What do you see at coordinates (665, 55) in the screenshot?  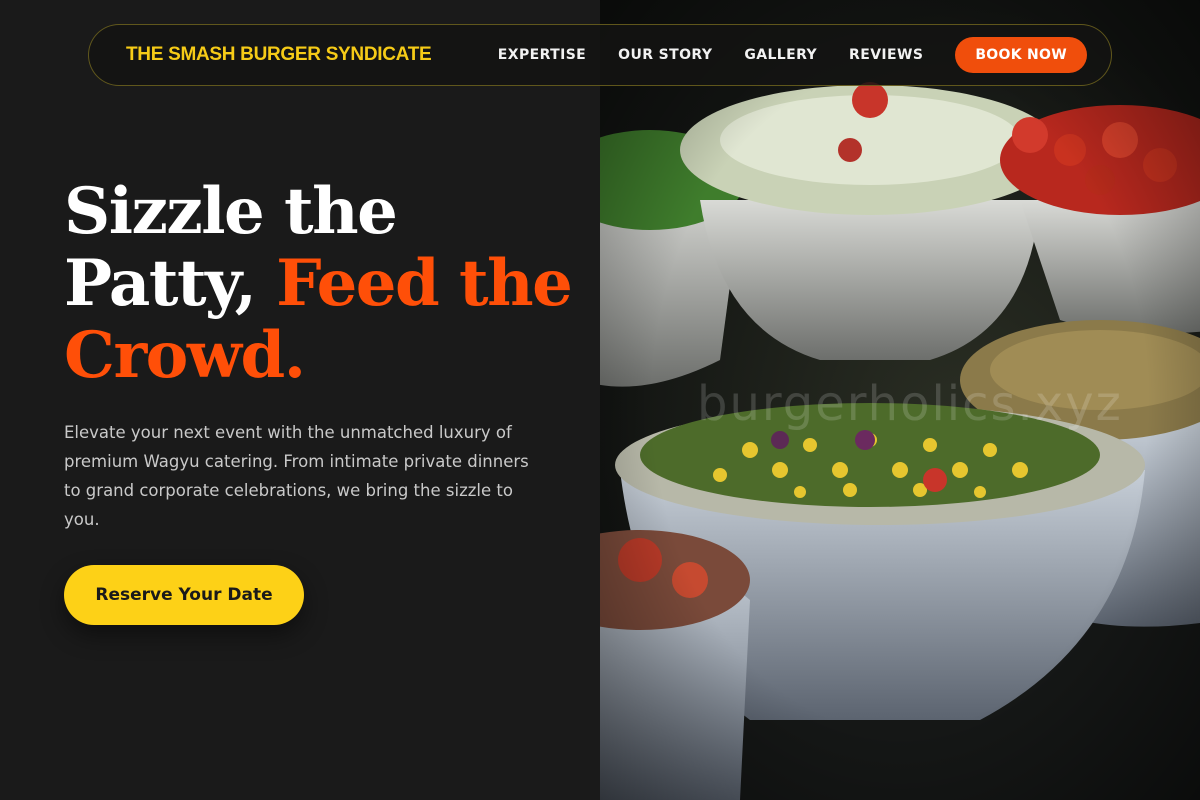 I see `nav-link-our-story: OUR STORY` at bounding box center [665, 55].